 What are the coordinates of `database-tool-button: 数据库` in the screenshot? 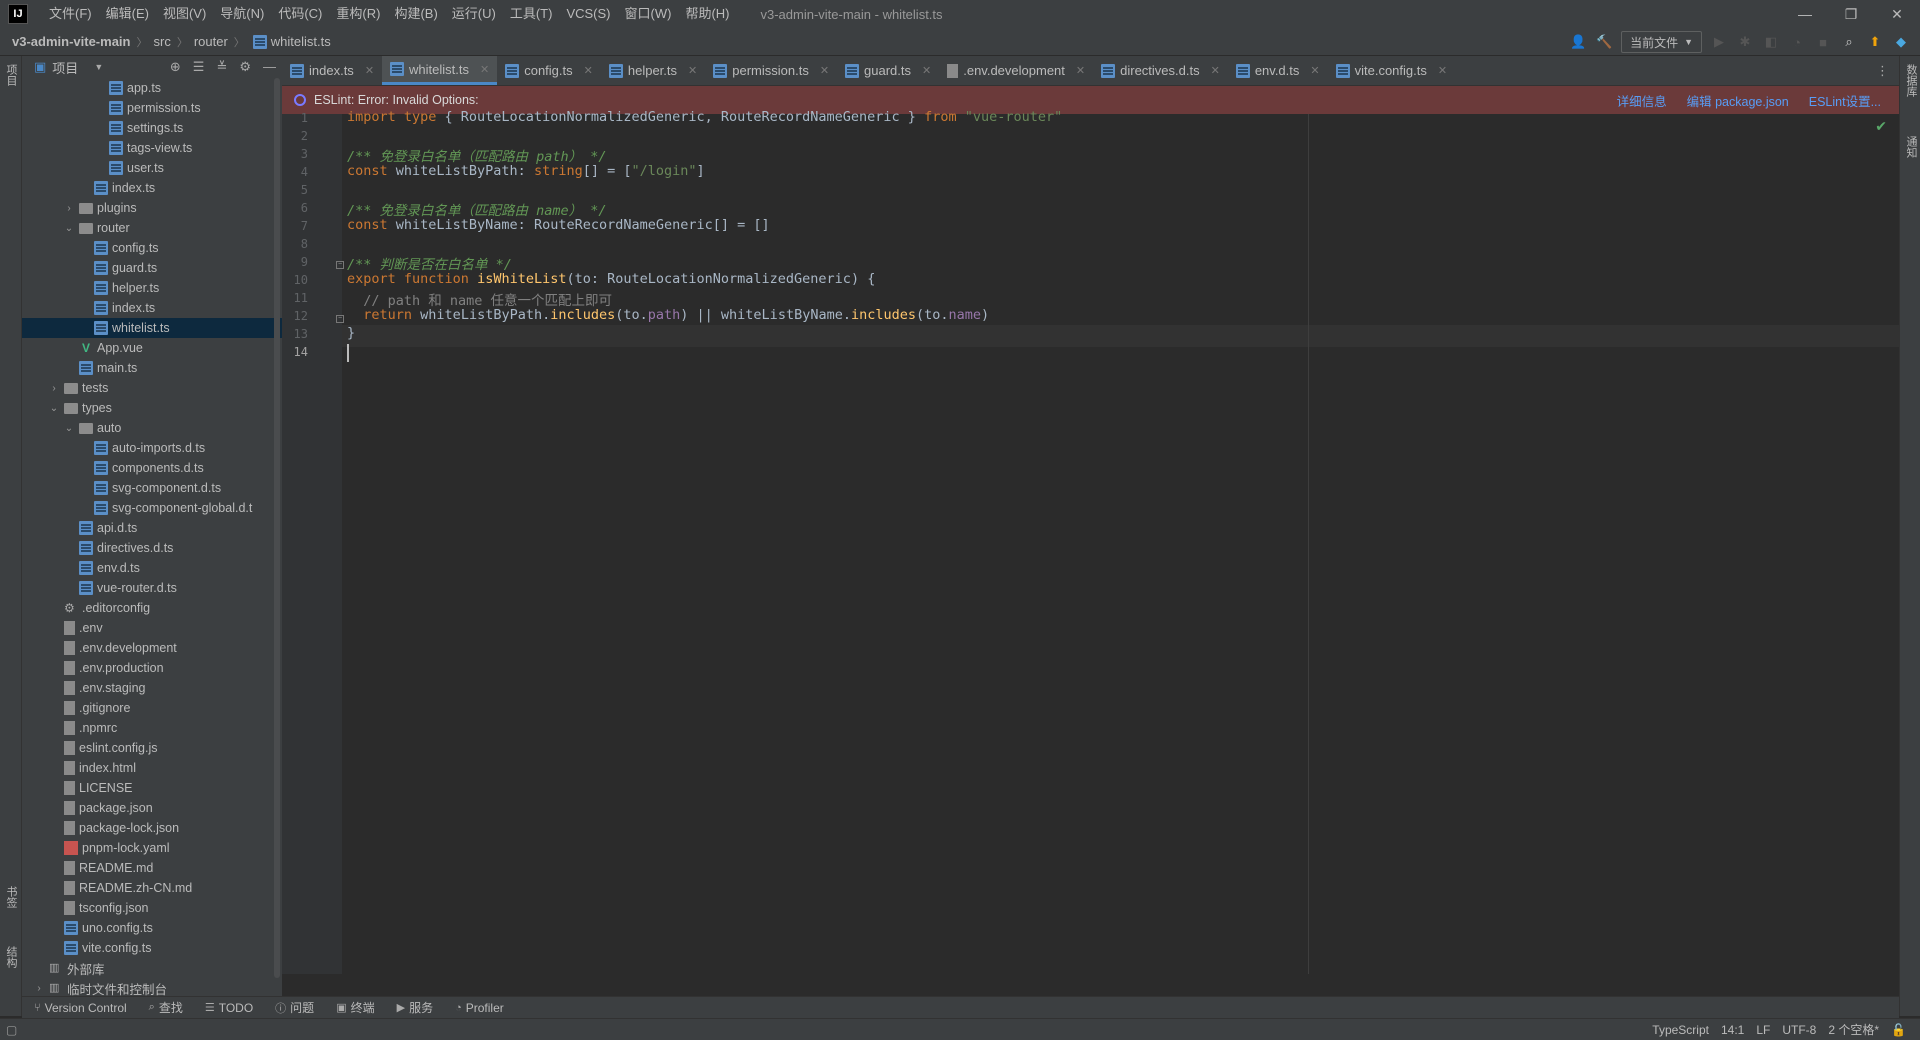 It's located at (1911, 80).